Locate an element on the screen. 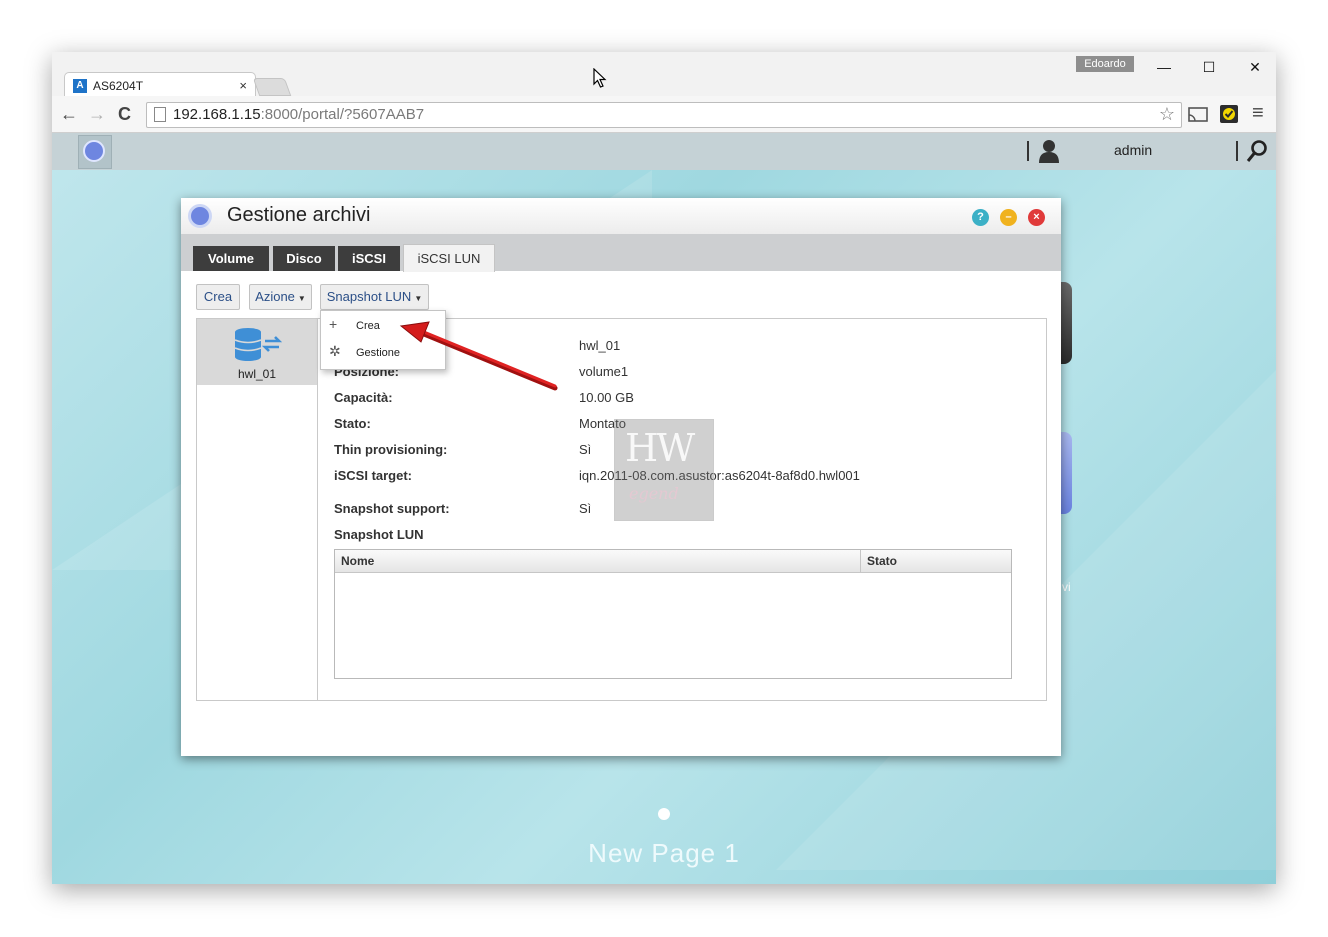 This screenshot has height=937, width=1328. adm-logo-icon is located at coordinates (94, 151).